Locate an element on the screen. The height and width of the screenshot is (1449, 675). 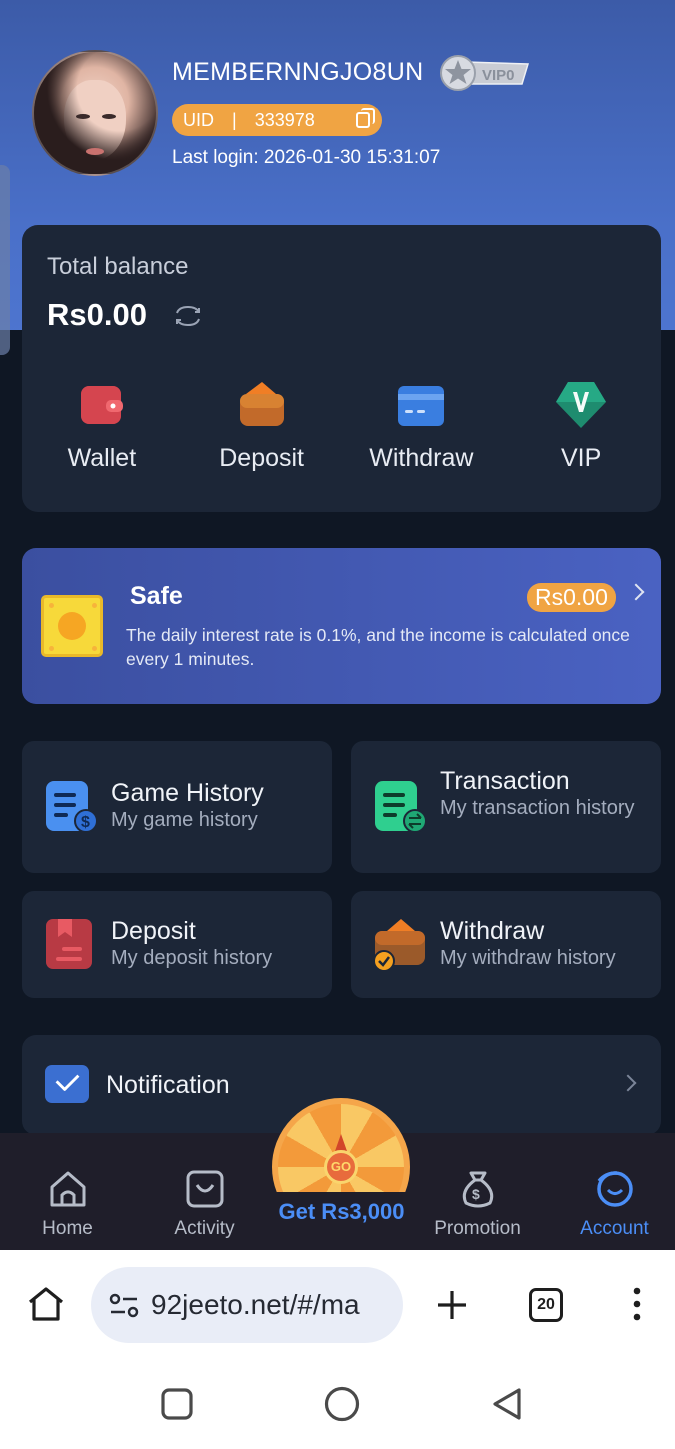
money-bag-icon: $ is located at coordinates (478, 1189).